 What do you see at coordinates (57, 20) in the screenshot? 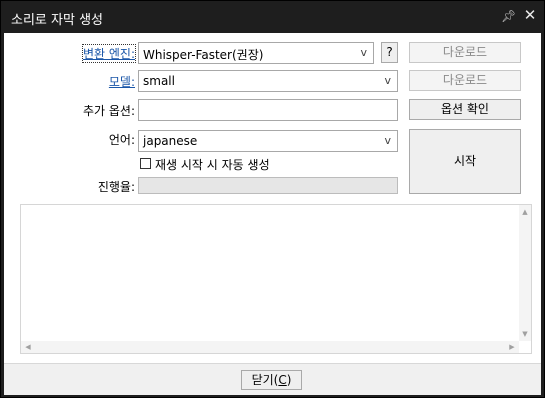
I see `window-title: 소리로 자막 생성` at bounding box center [57, 20].